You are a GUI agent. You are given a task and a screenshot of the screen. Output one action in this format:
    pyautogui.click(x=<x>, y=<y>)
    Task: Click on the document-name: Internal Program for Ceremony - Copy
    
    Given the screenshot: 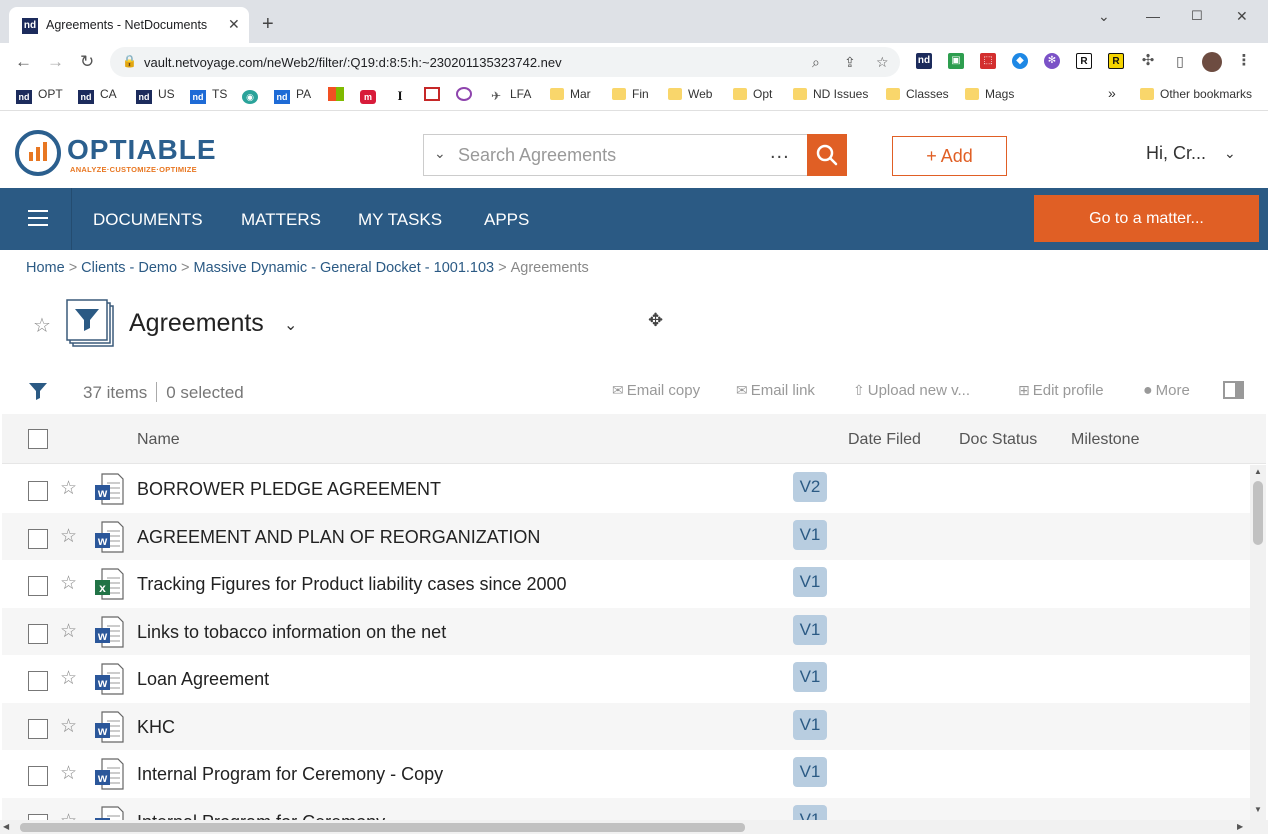 What is the action you would take?
    pyautogui.click(x=290, y=774)
    